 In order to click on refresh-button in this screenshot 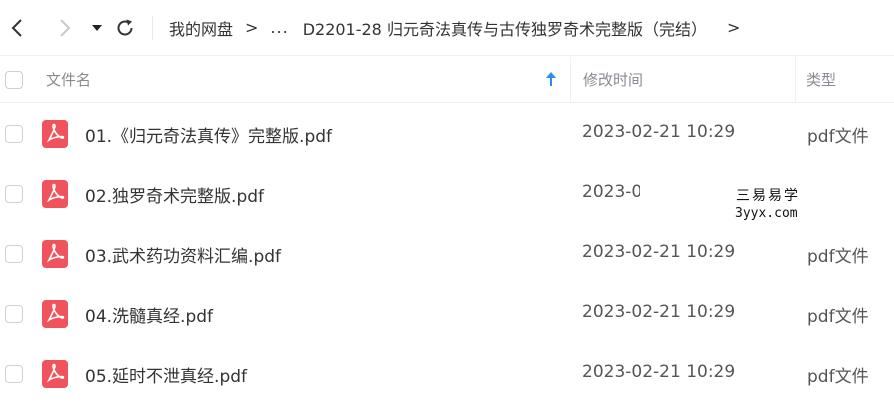, I will do `click(125, 28)`.